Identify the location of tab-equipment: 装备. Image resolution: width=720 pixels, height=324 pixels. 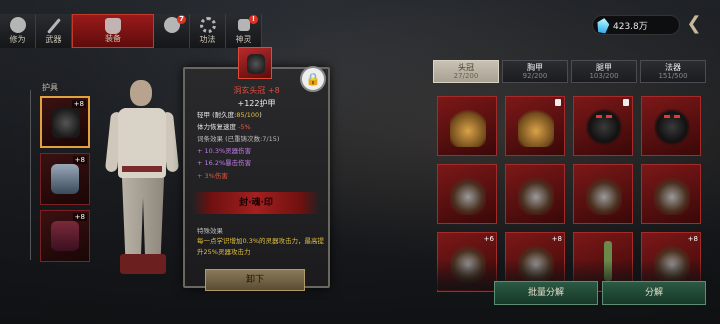
(113, 31).